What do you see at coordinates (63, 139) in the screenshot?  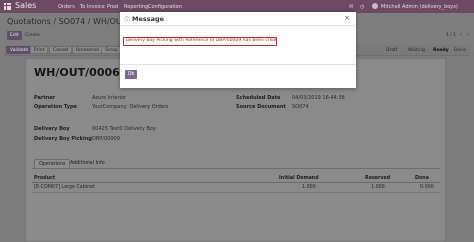 I see `delivery-boy-picking-label: Delivery Boy Picking` at bounding box center [63, 139].